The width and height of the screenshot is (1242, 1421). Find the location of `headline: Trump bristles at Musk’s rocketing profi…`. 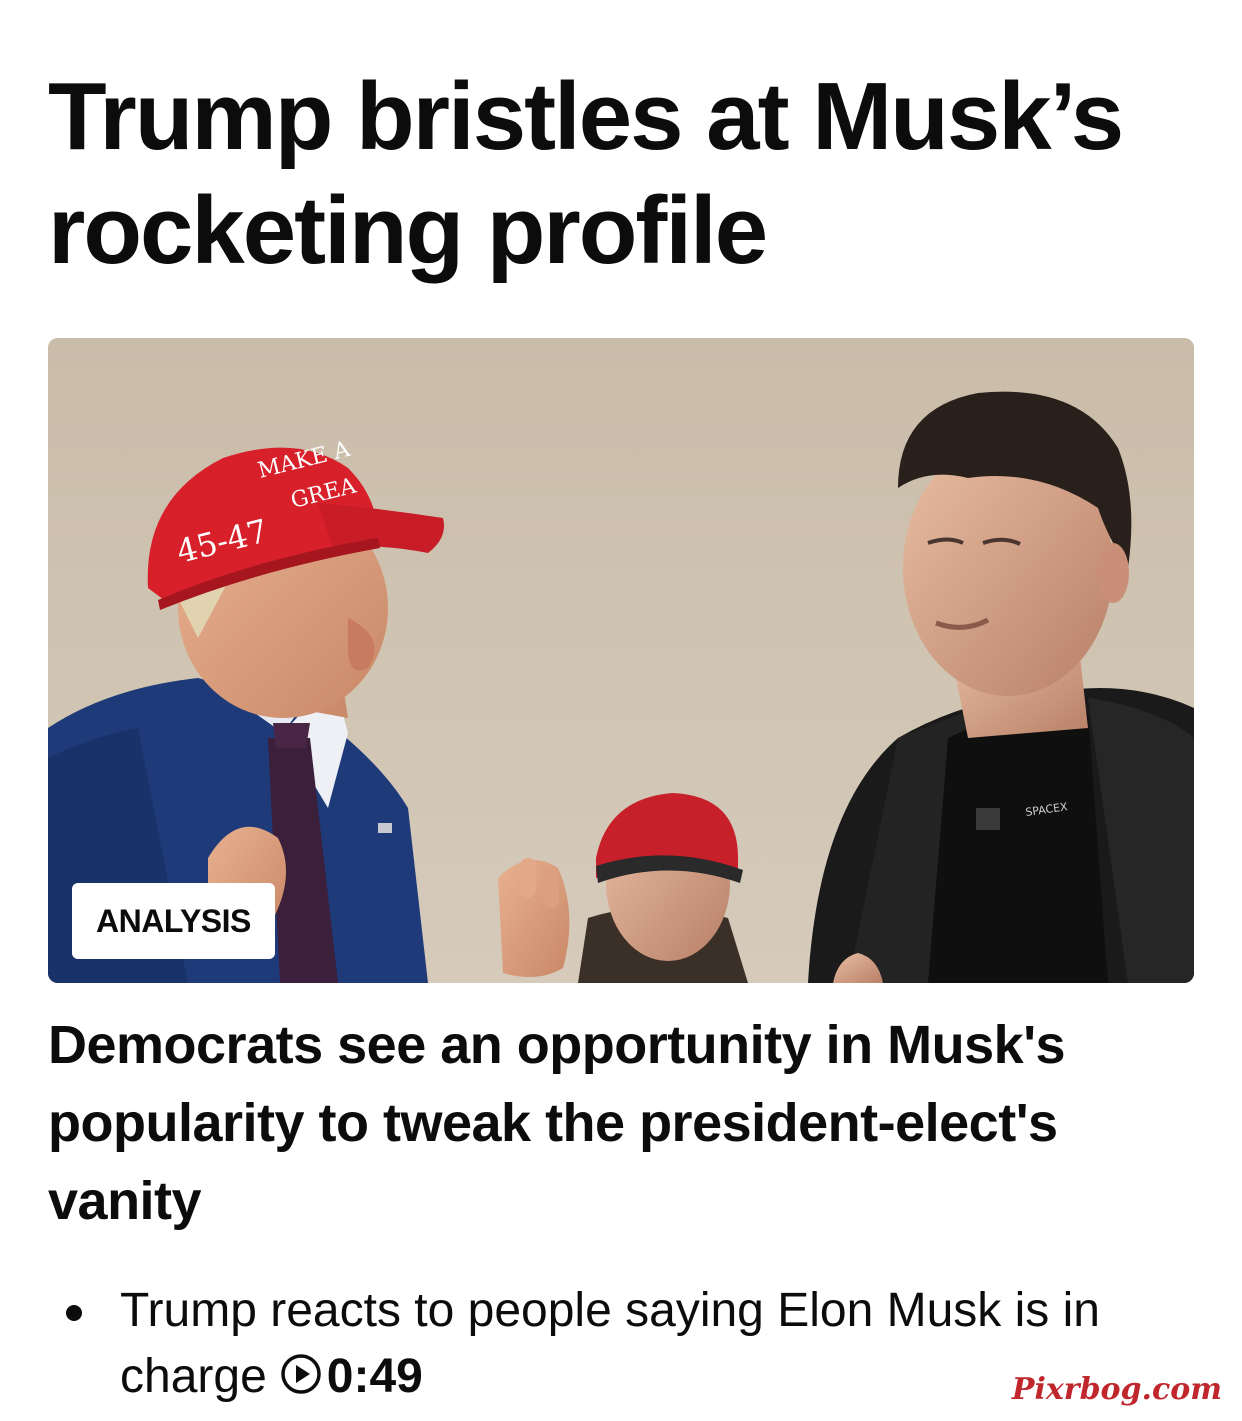

headline: Trump bristles at Musk’s rocketing profi… is located at coordinates (628, 174).